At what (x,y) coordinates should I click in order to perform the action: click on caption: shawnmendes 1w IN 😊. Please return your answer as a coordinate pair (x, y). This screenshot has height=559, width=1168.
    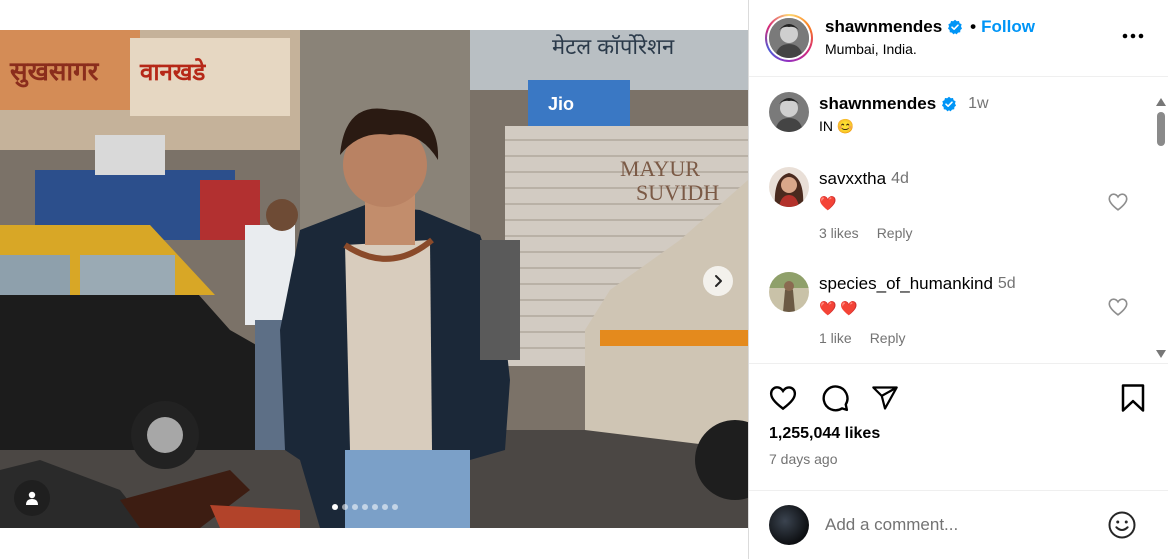
    Looking at the image, I should click on (954, 122).